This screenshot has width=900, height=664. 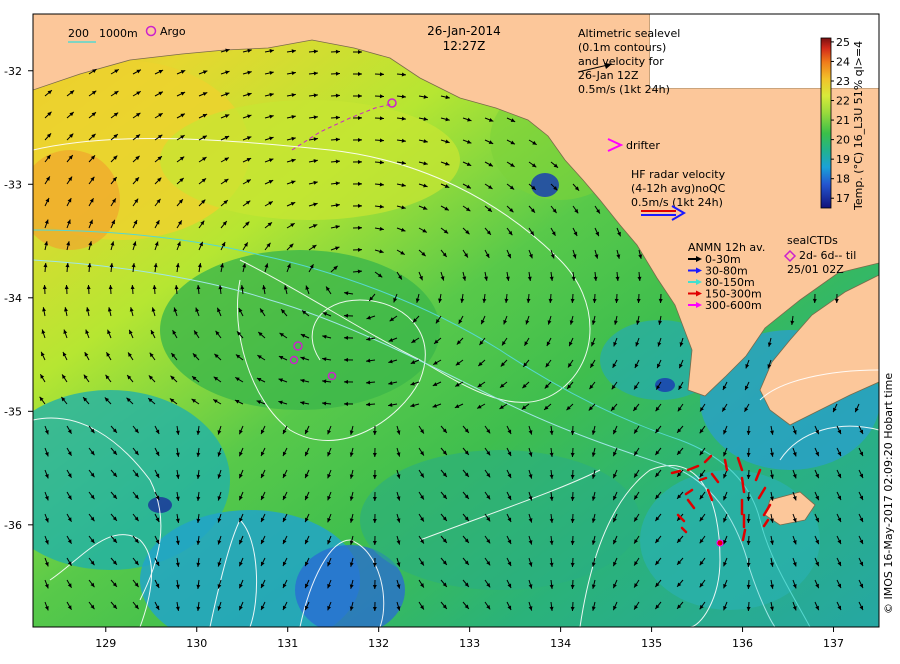 I want to click on x-axis: 129 130 131 132 133 134 135 136 137, so click(x=469, y=638).